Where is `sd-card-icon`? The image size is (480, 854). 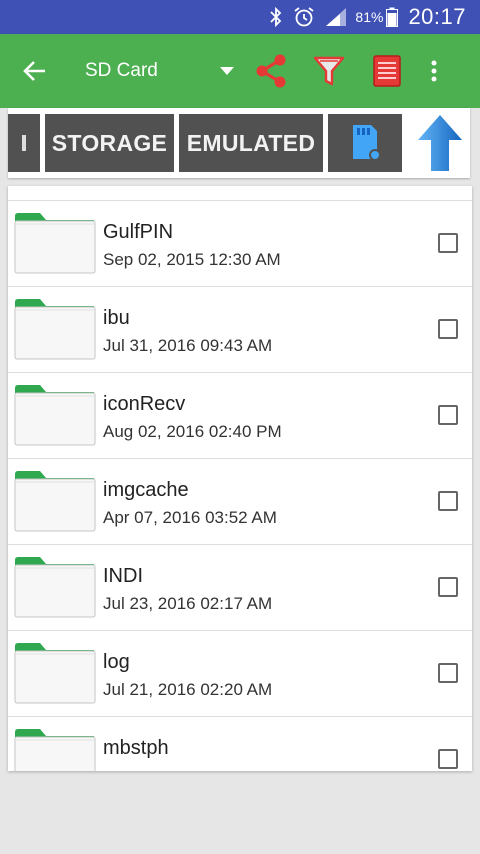 sd-card-icon is located at coordinates (367, 143).